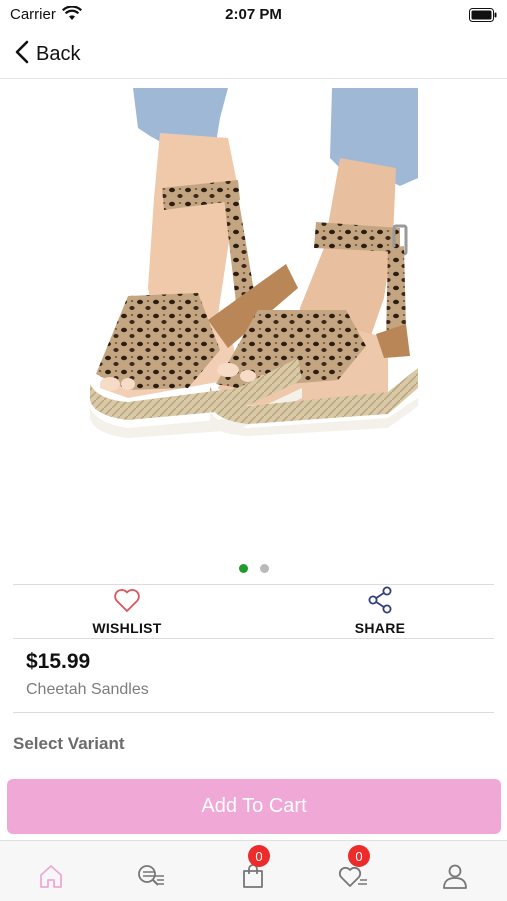  I want to click on shopping-bag-icon, so click(253, 880).